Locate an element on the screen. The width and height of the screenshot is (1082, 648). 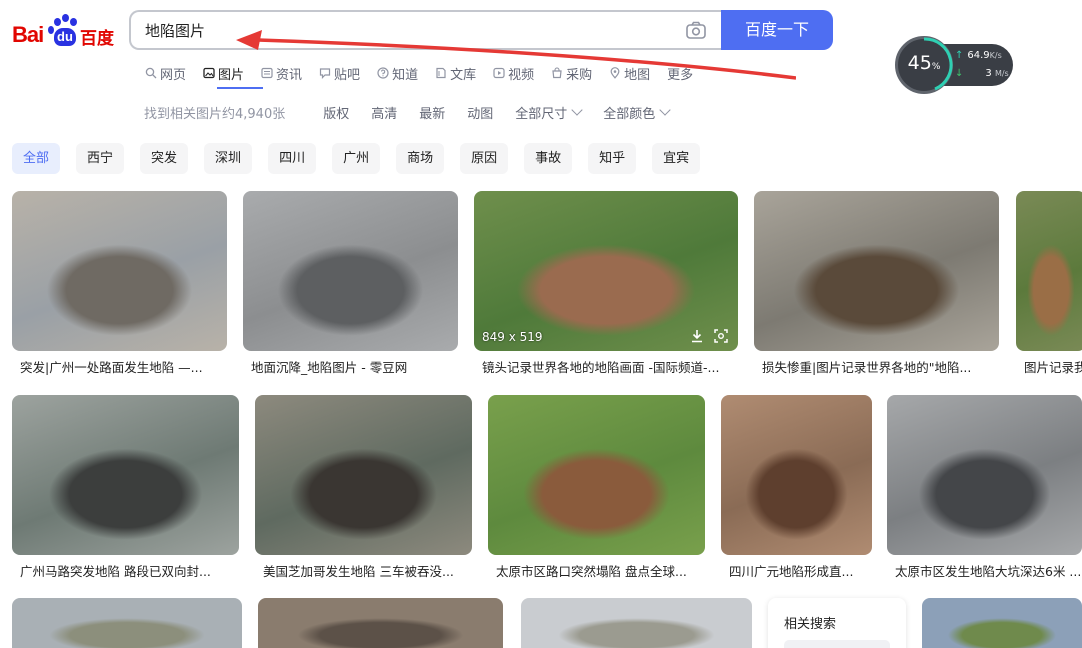
nav-tab-5: 文库 is located at coordinates (455, 73).